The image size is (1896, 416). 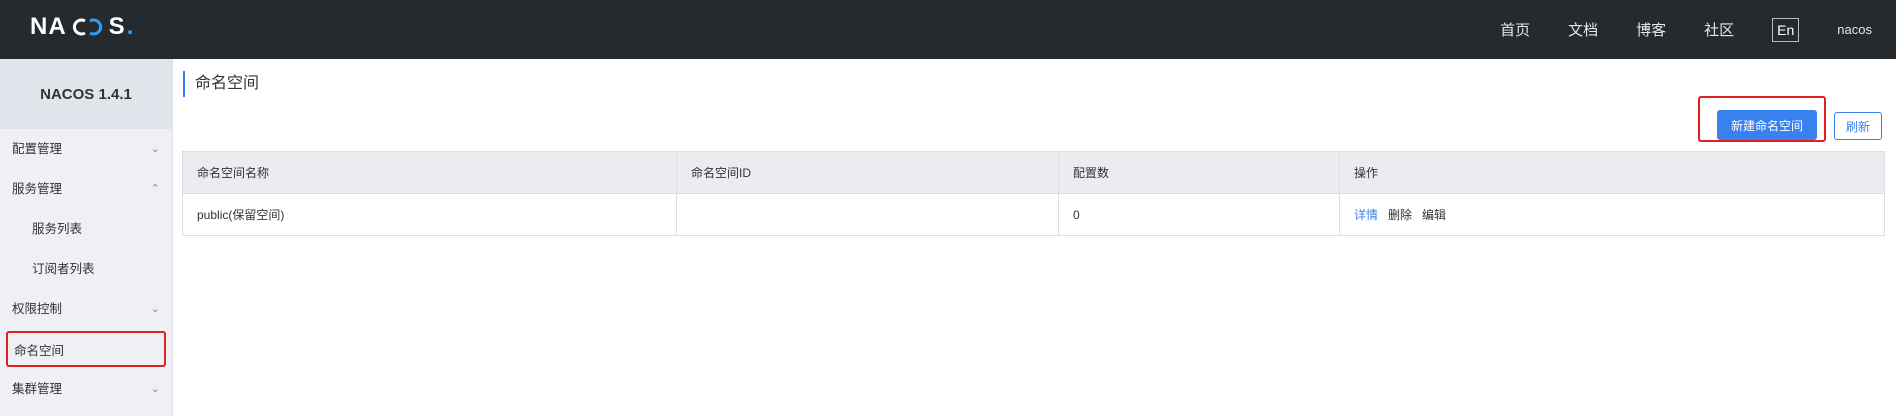 I want to click on sidebar-item-label: 服务列表, so click(x=57, y=229).